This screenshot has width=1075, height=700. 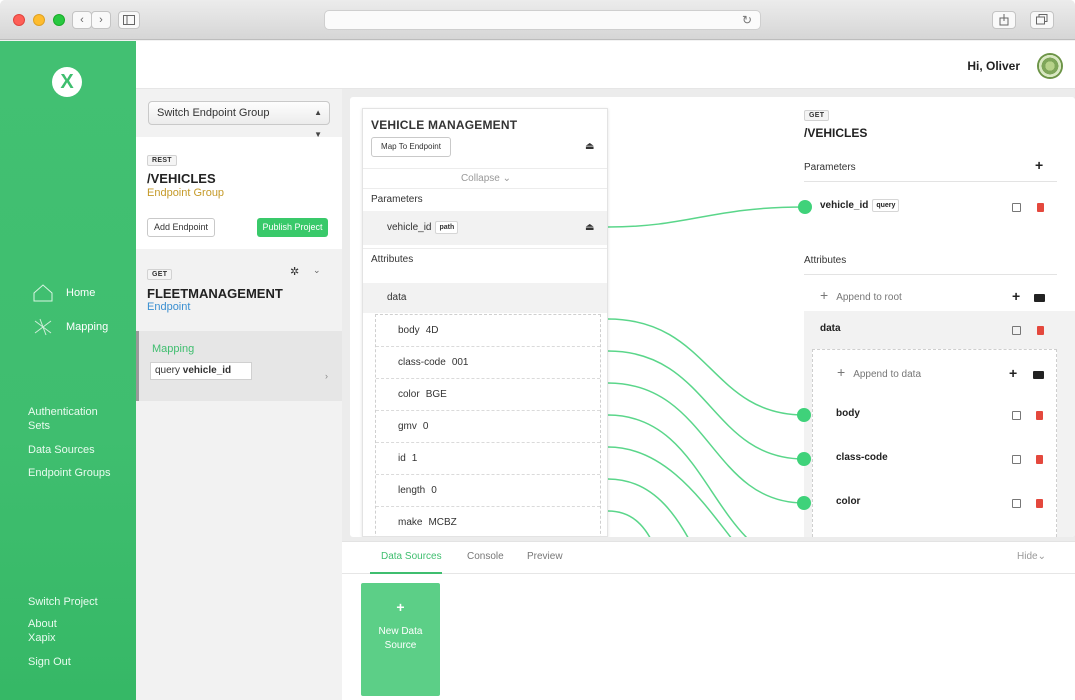 I want to click on wire-id, so click(x=669, y=491).